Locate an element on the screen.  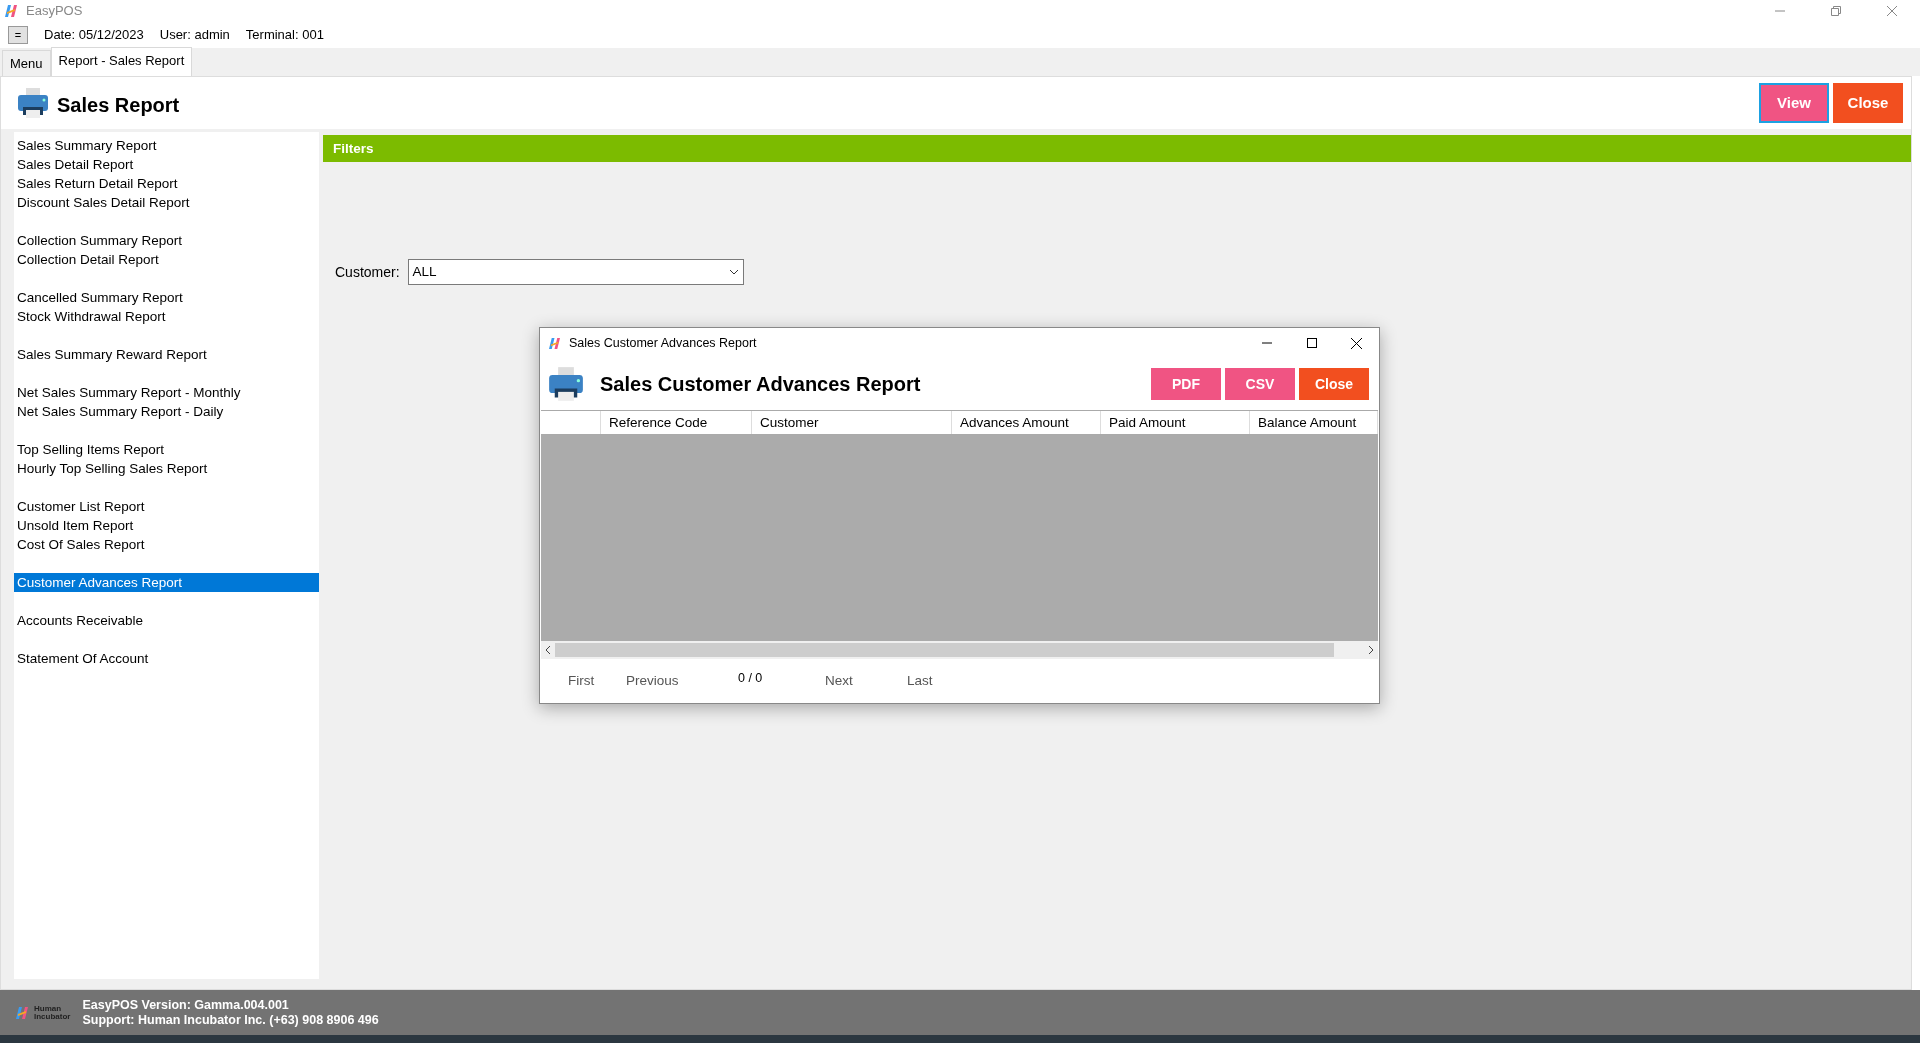
support-text: Support: Human Incubator Inc. (+63) 908 8906 496 is located at coordinates (230, 1020).